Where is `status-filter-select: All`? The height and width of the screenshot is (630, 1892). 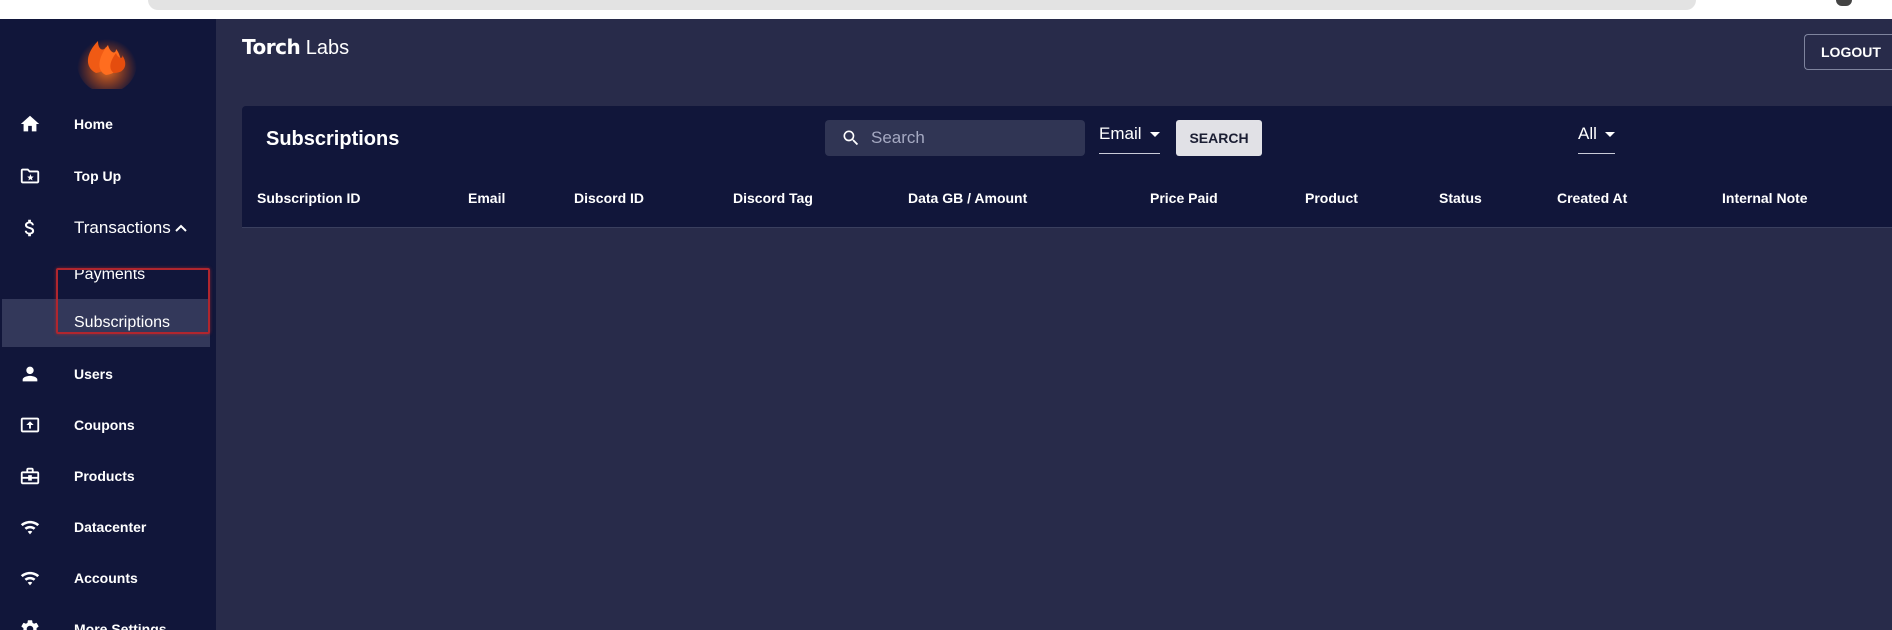 status-filter-select: All is located at coordinates (1596, 139).